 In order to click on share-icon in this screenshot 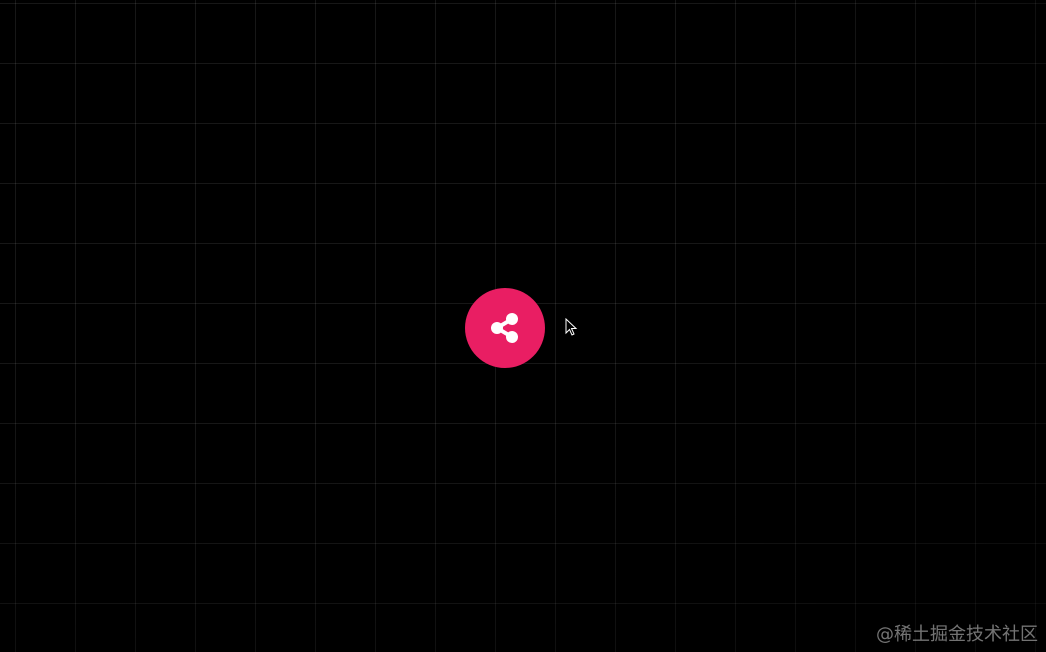, I will do `click(505, 328)`.